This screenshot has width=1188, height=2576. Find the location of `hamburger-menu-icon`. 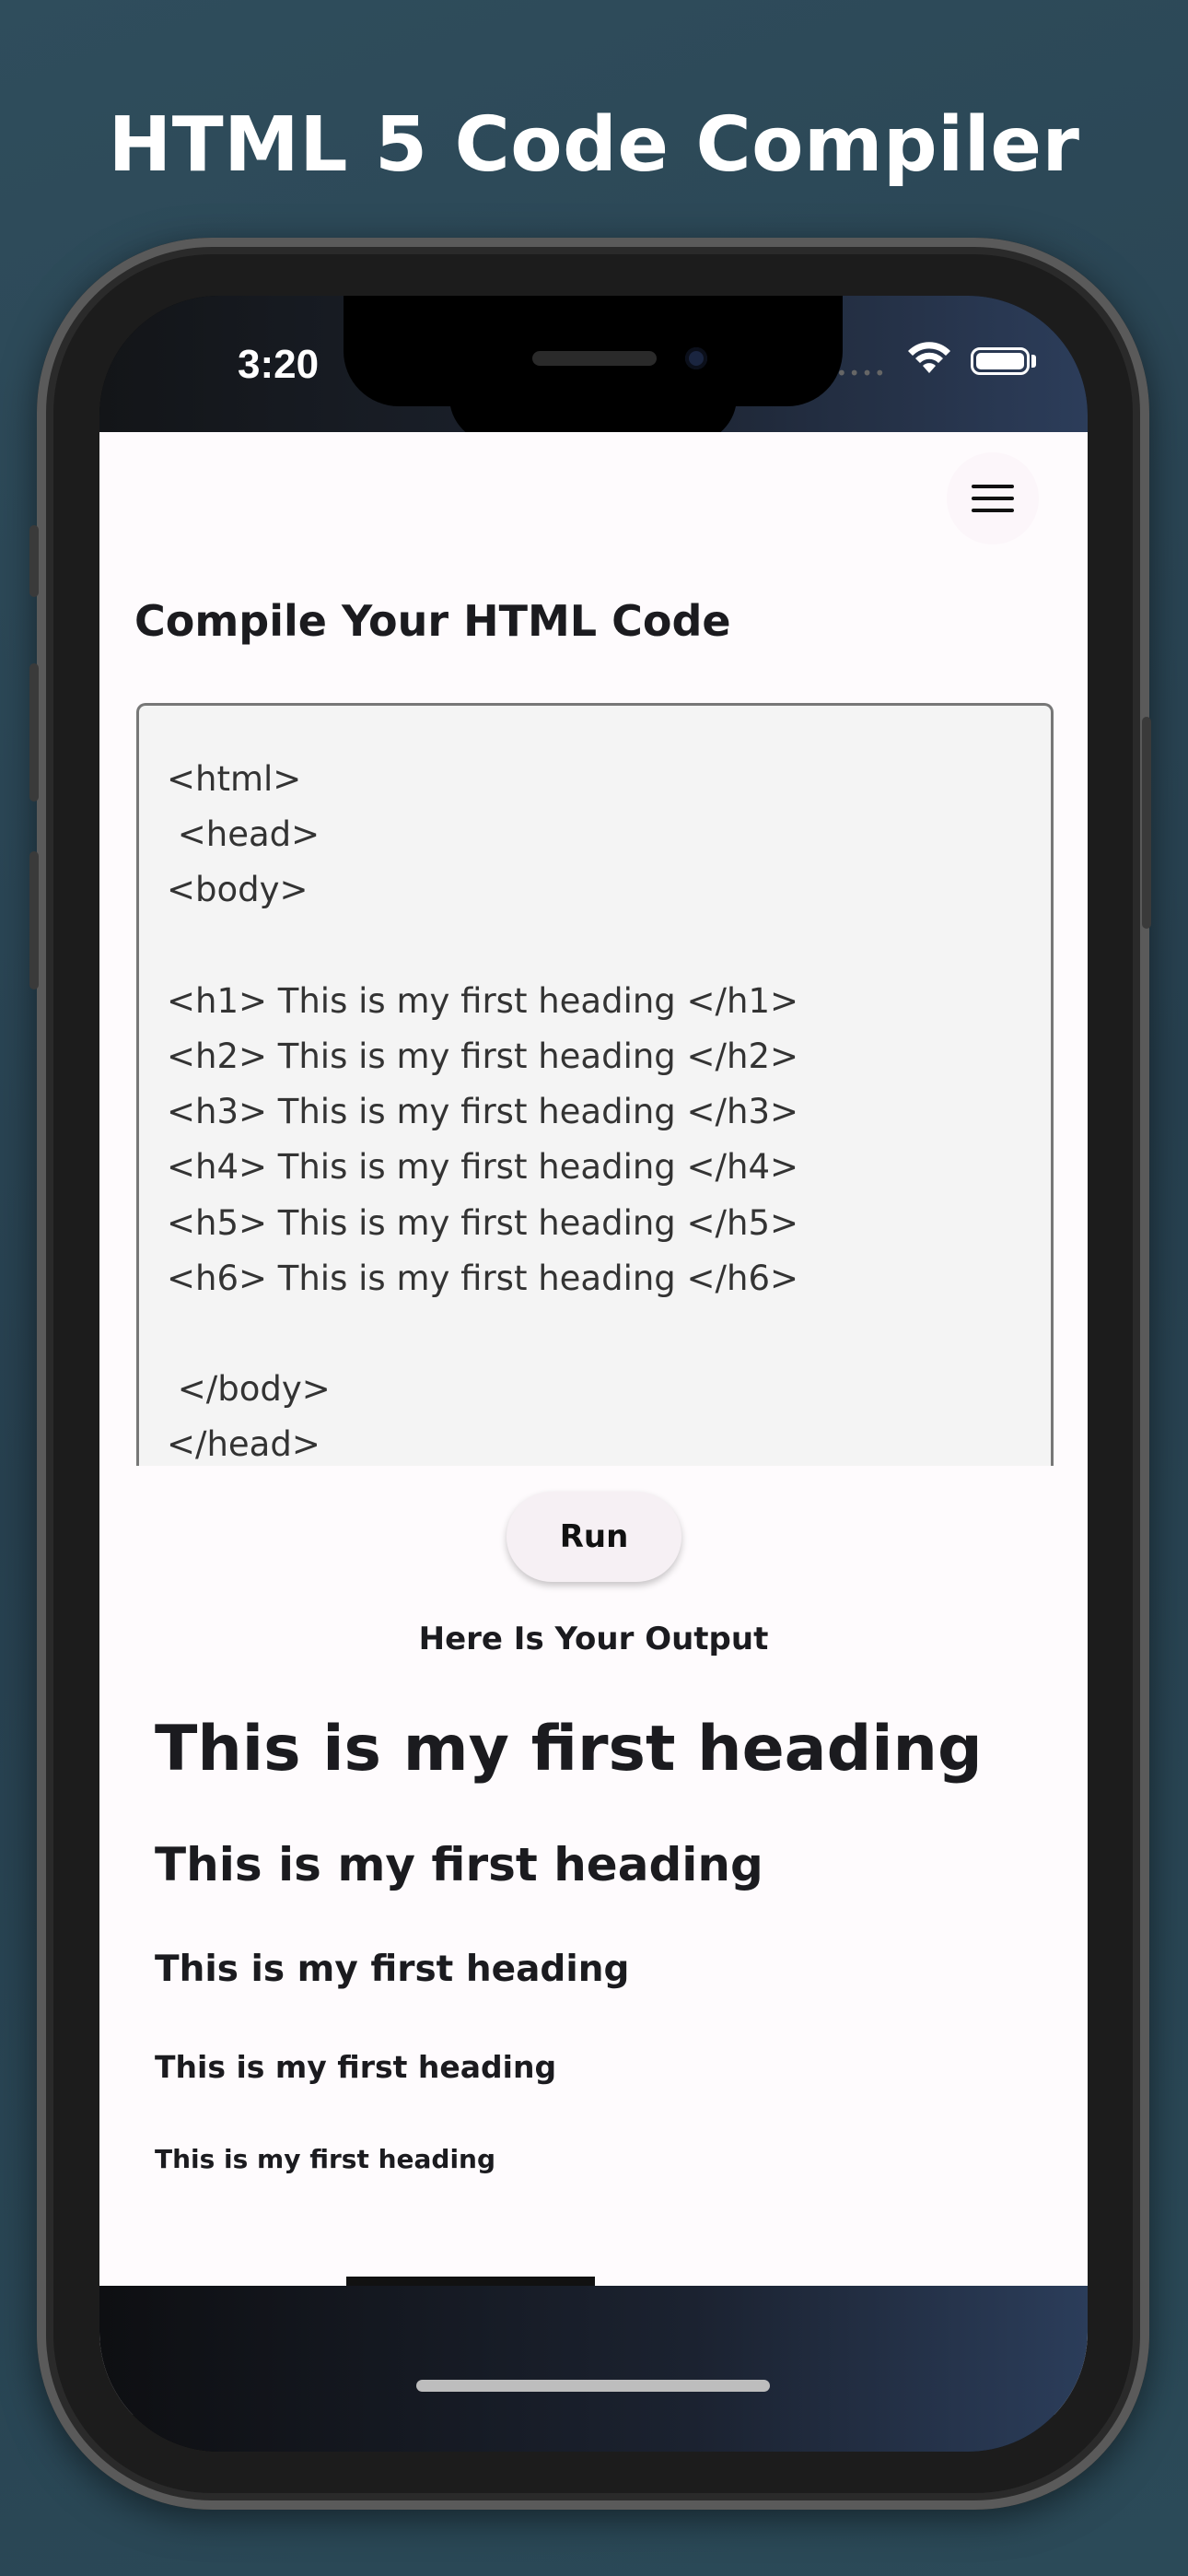

hamburger-menu-icon is located at coordinates (993, 498).